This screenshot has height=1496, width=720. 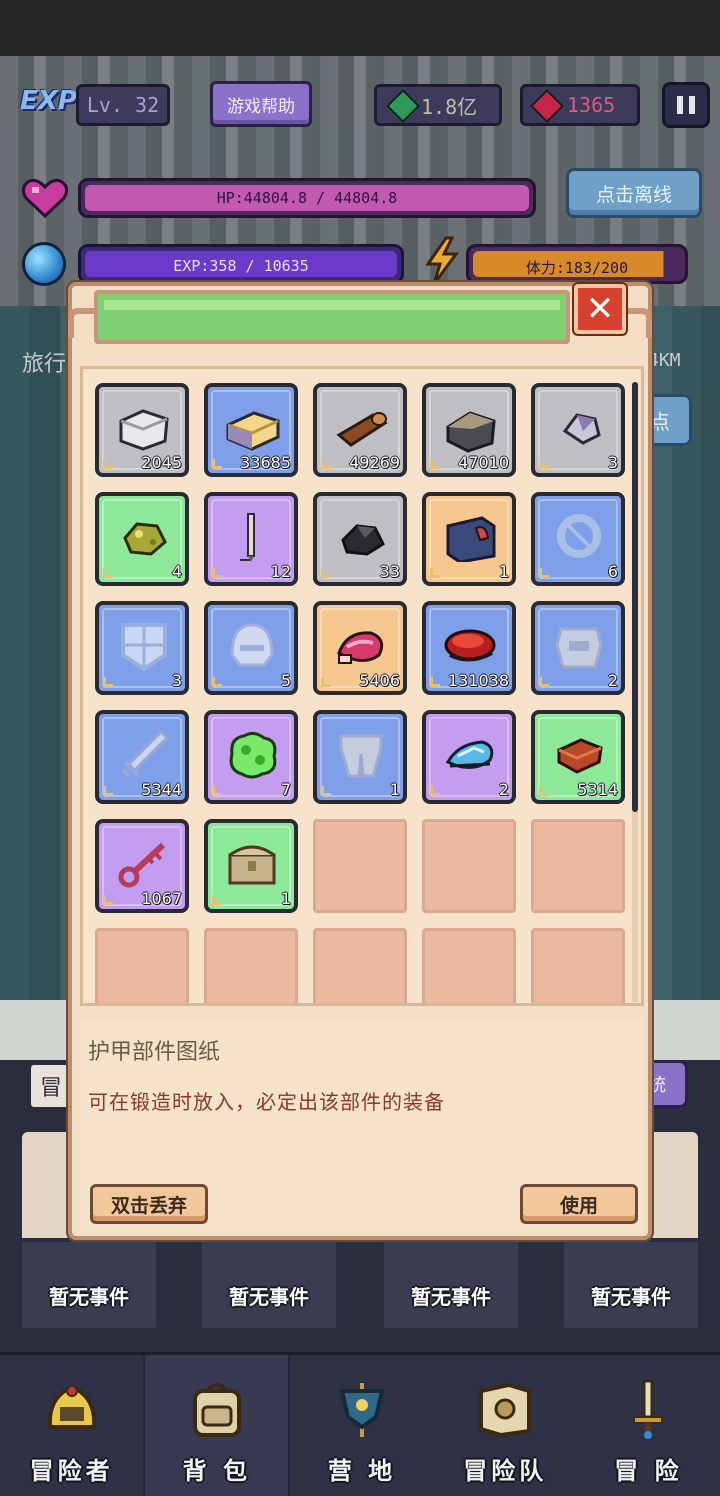 I want to click on nav-backpack: 背 包, so click(x=217, y=1425).